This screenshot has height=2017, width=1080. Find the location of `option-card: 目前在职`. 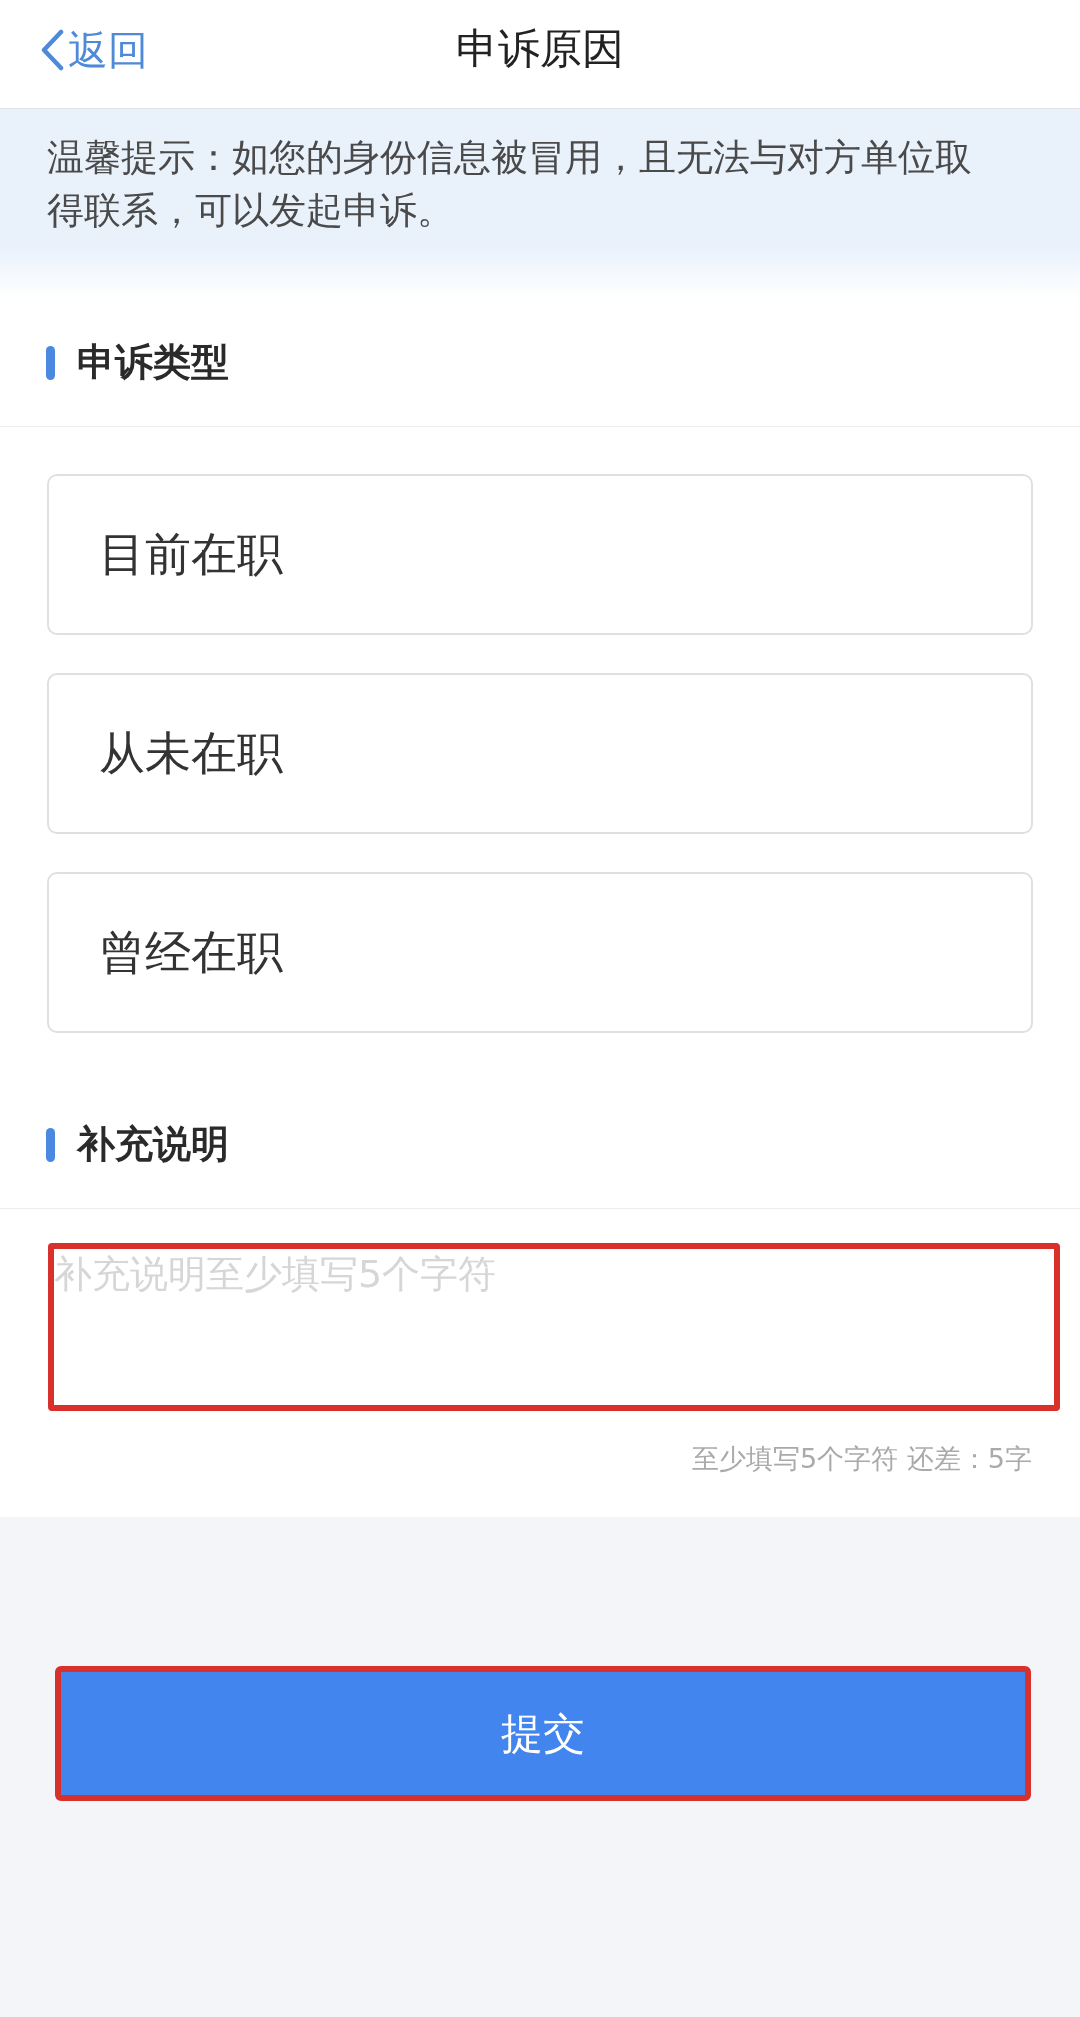

option-card: 目前在职 is located at coordinates (540, 554).